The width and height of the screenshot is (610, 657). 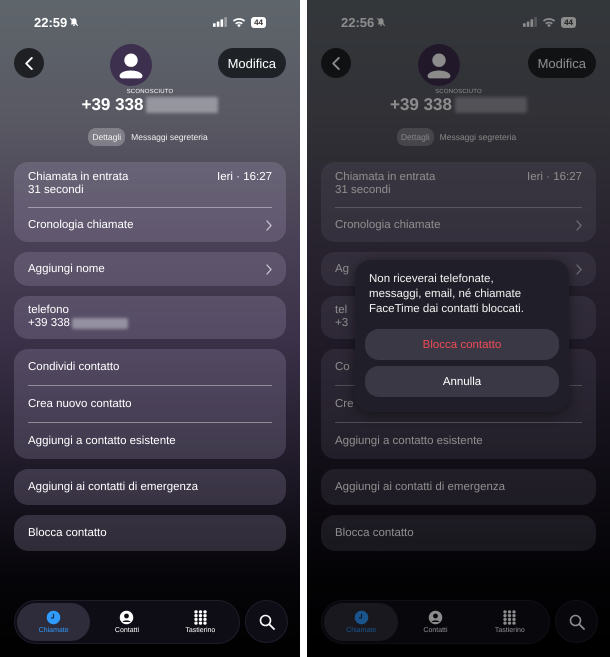 What do you see at coordinates (344, 404) in the screenshot?
I see `action-label: Cre` at bounding box center [344, 404].